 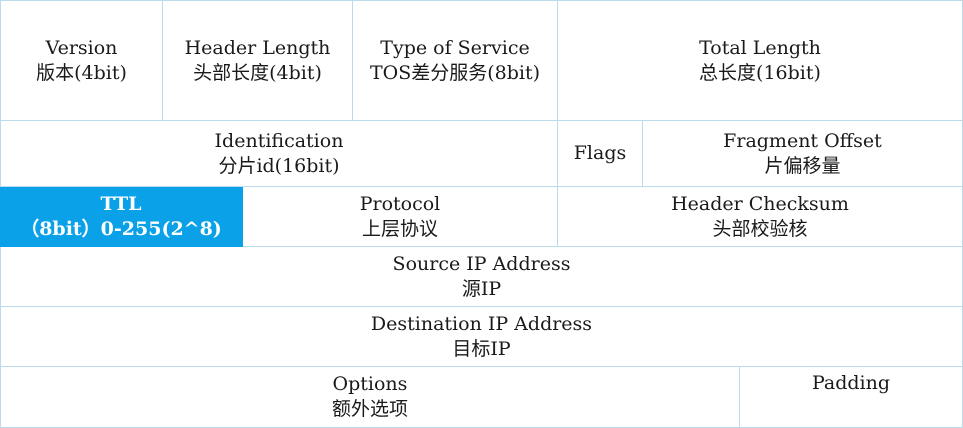 What do you see at coordinates (760, 47) in the screenshot?
I see `field-total-length-en: Total Length` at bounding box center [760, 47].